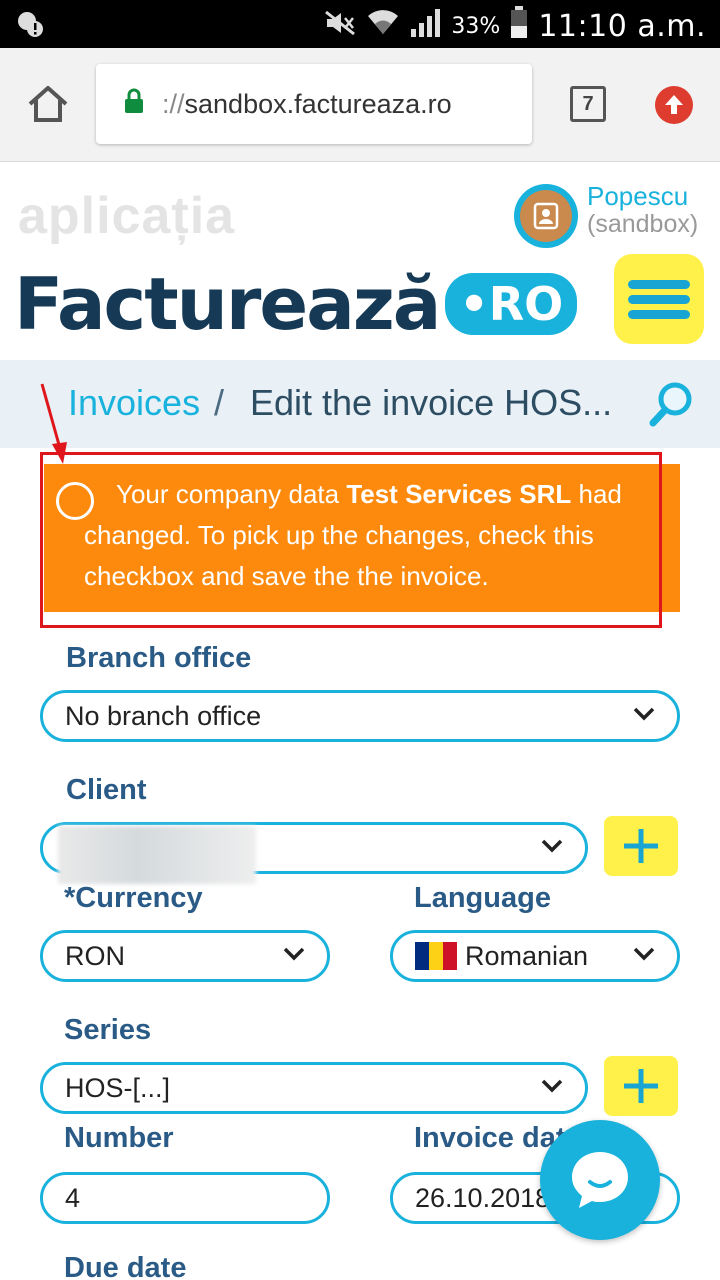  Describe the element at coordinates (73, 1198) in the screenshot. I see `number-value: 4` at that location.